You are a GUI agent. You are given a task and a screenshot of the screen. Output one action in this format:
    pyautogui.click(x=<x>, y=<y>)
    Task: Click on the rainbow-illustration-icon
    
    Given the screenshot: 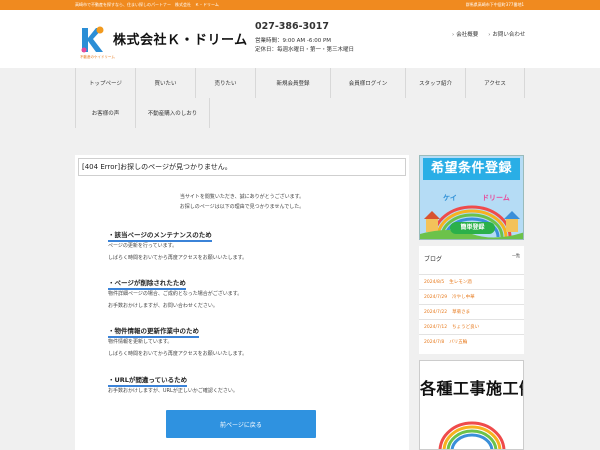 What is the action you would take?
    pyautogui.click(x=472, y=435)
    